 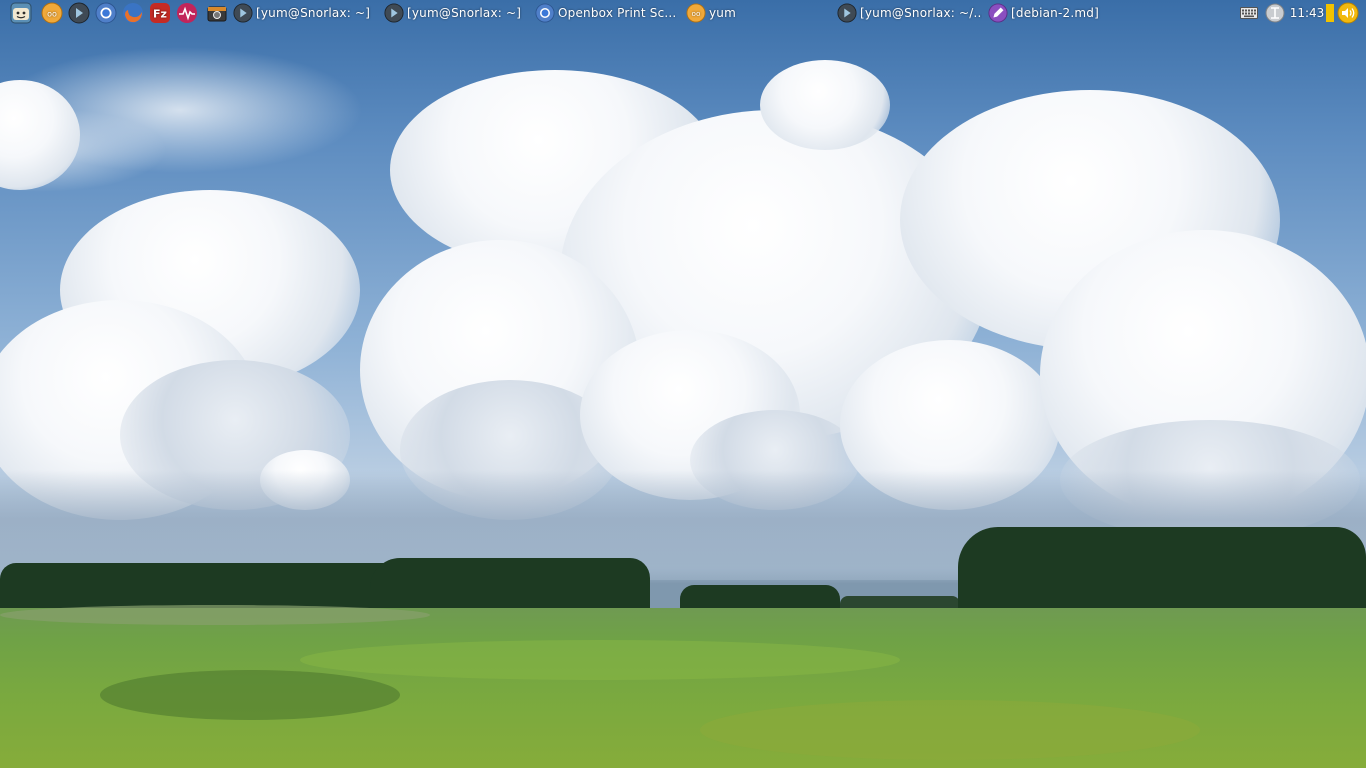 I want to click on svg-text: Fz, so click(x=160, y=14).